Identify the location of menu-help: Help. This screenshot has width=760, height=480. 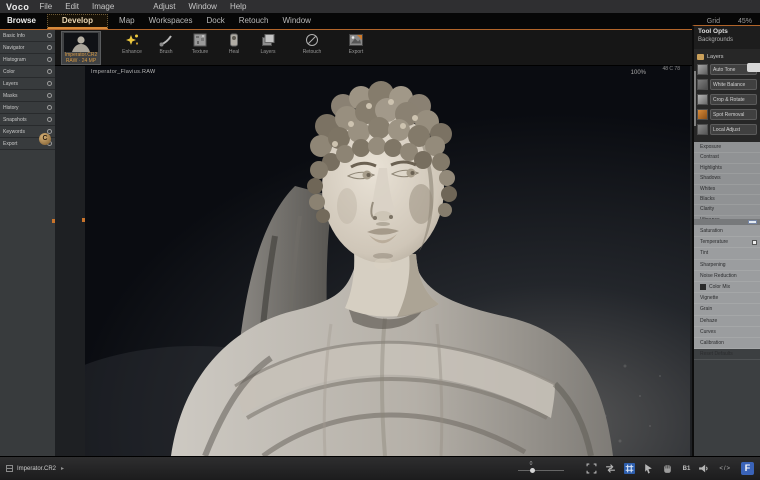
(238, 6).